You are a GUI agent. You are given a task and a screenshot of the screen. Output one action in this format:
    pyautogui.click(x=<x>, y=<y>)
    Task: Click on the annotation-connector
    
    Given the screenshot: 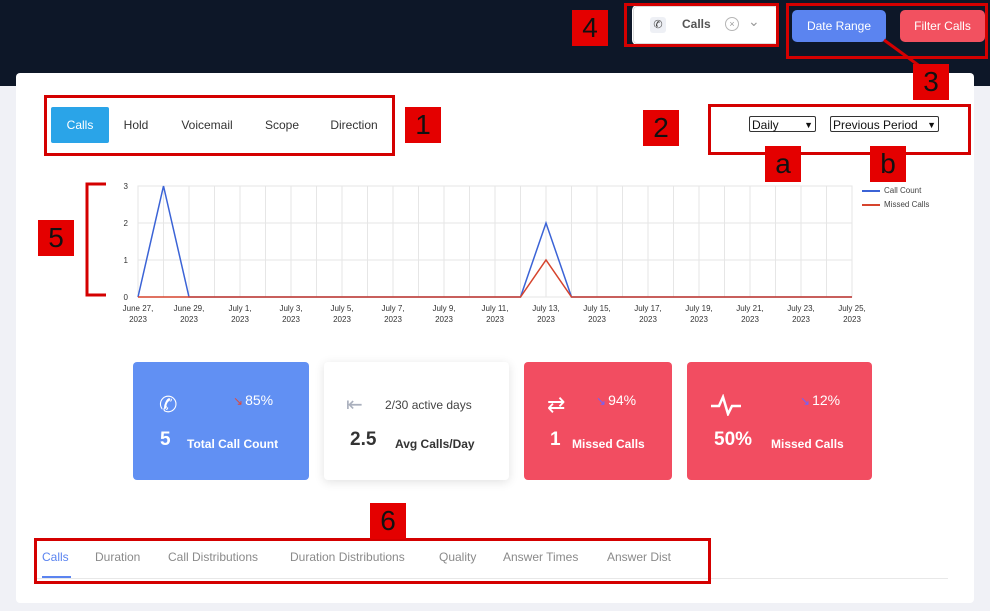 What is the action you would take?
    pyautogui.click(x=904, y=55)
    